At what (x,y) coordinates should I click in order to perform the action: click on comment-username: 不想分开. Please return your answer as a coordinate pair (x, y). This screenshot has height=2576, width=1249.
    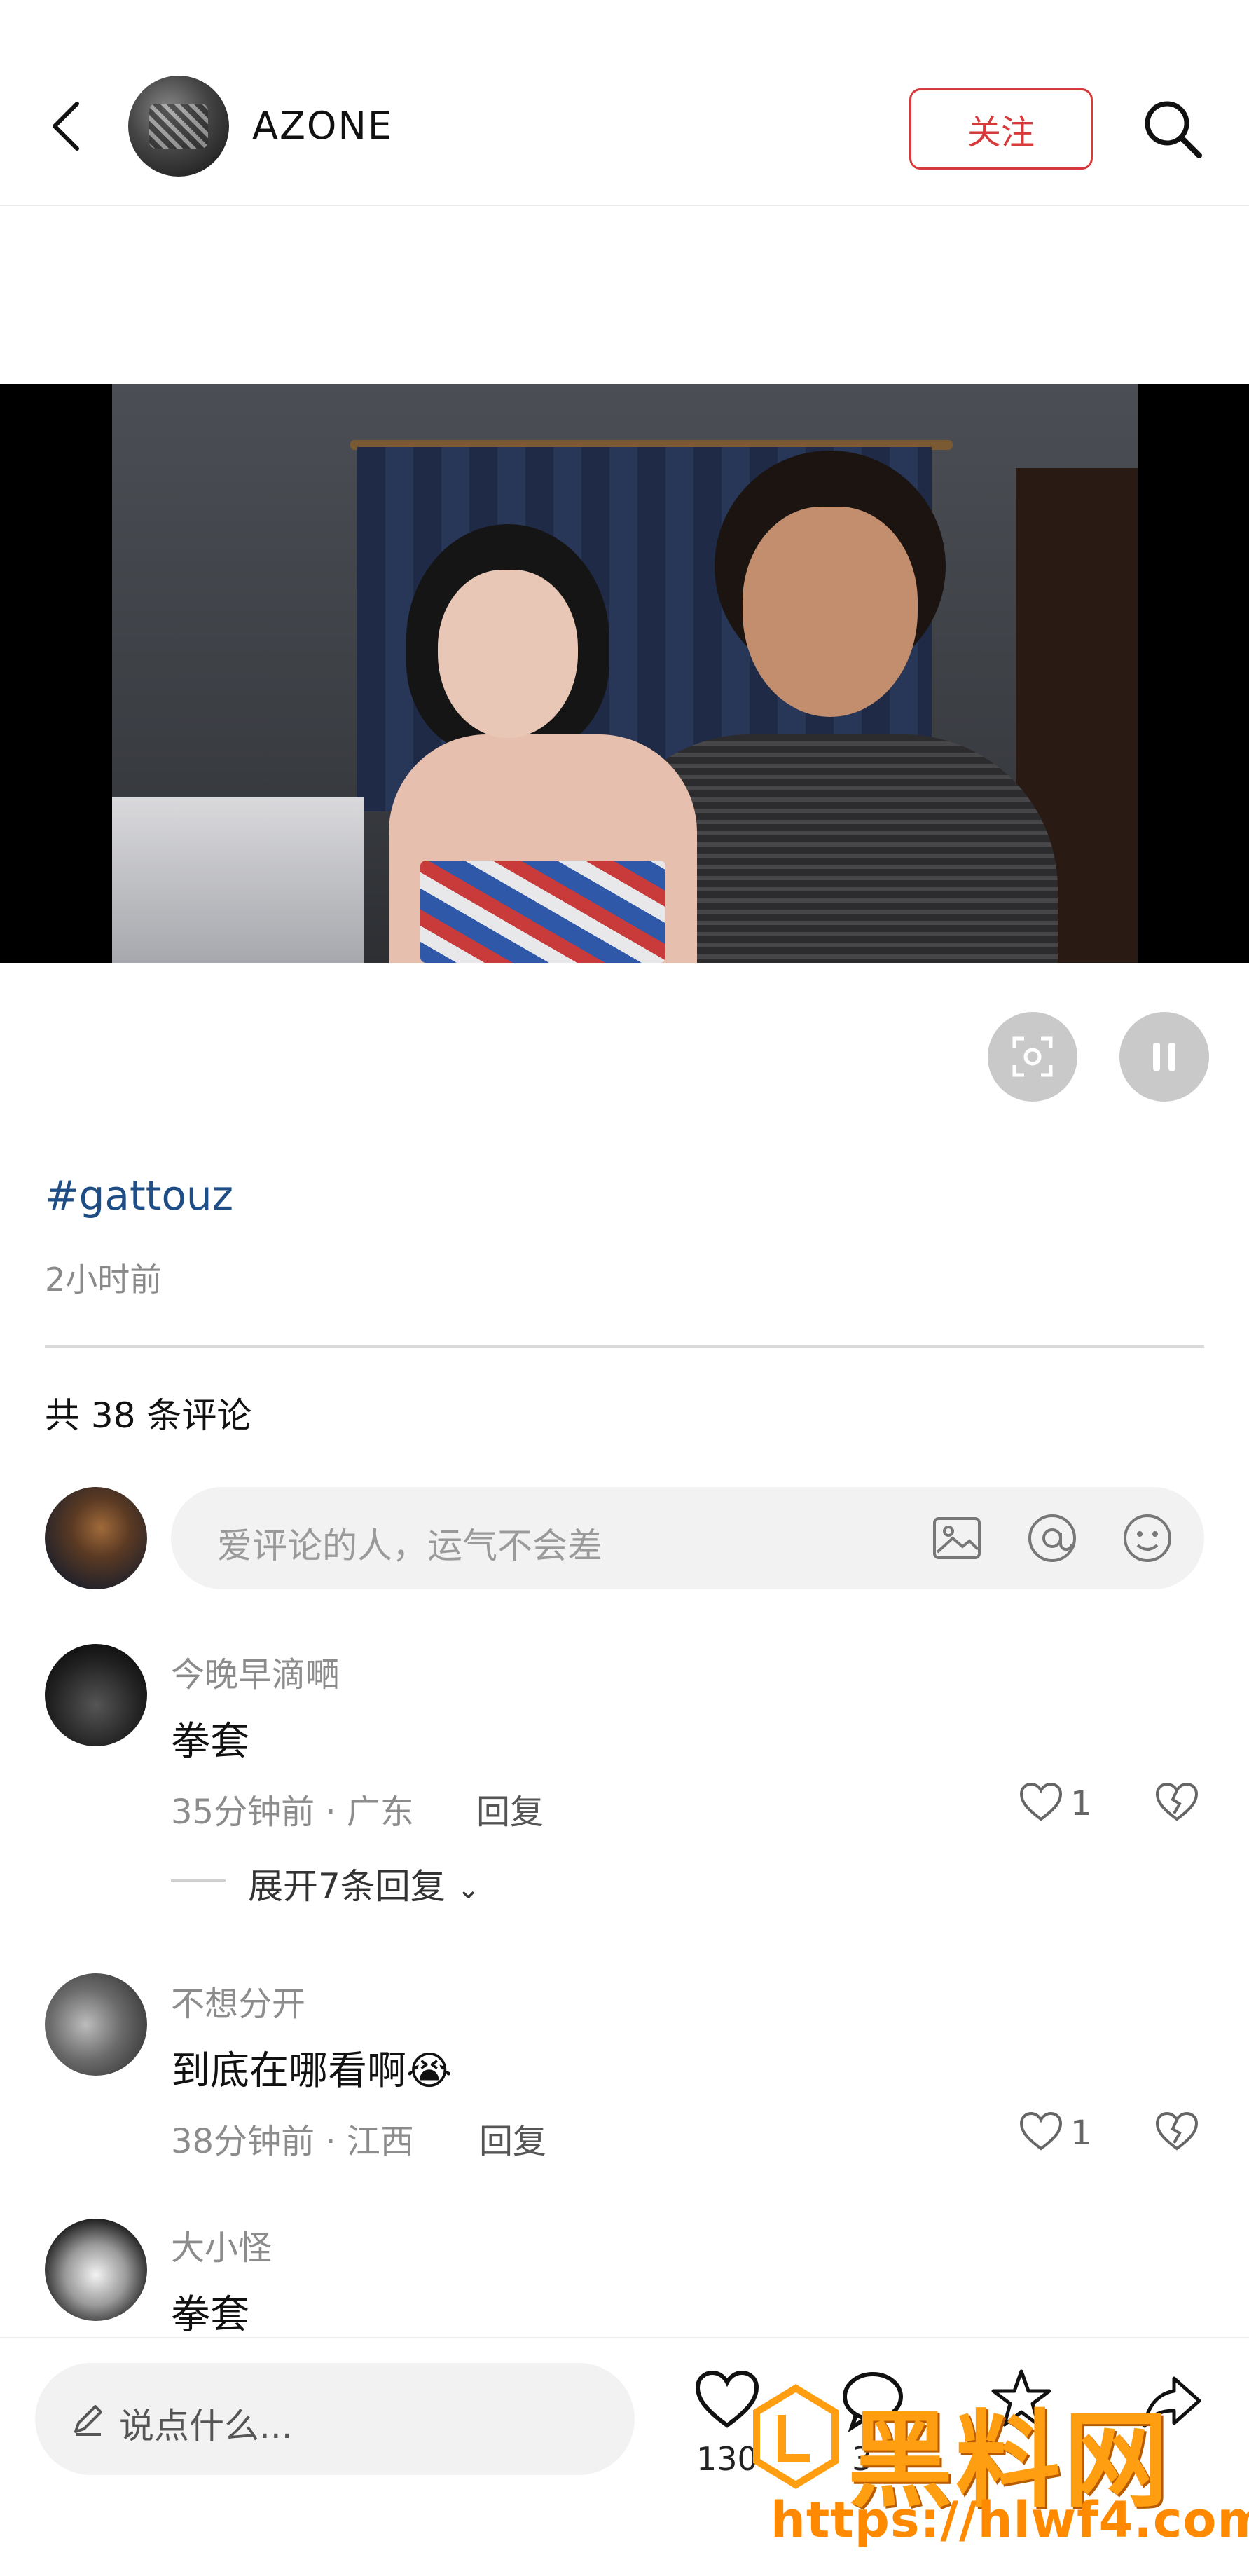
    Looking at the image, I should click on (238, 2000).